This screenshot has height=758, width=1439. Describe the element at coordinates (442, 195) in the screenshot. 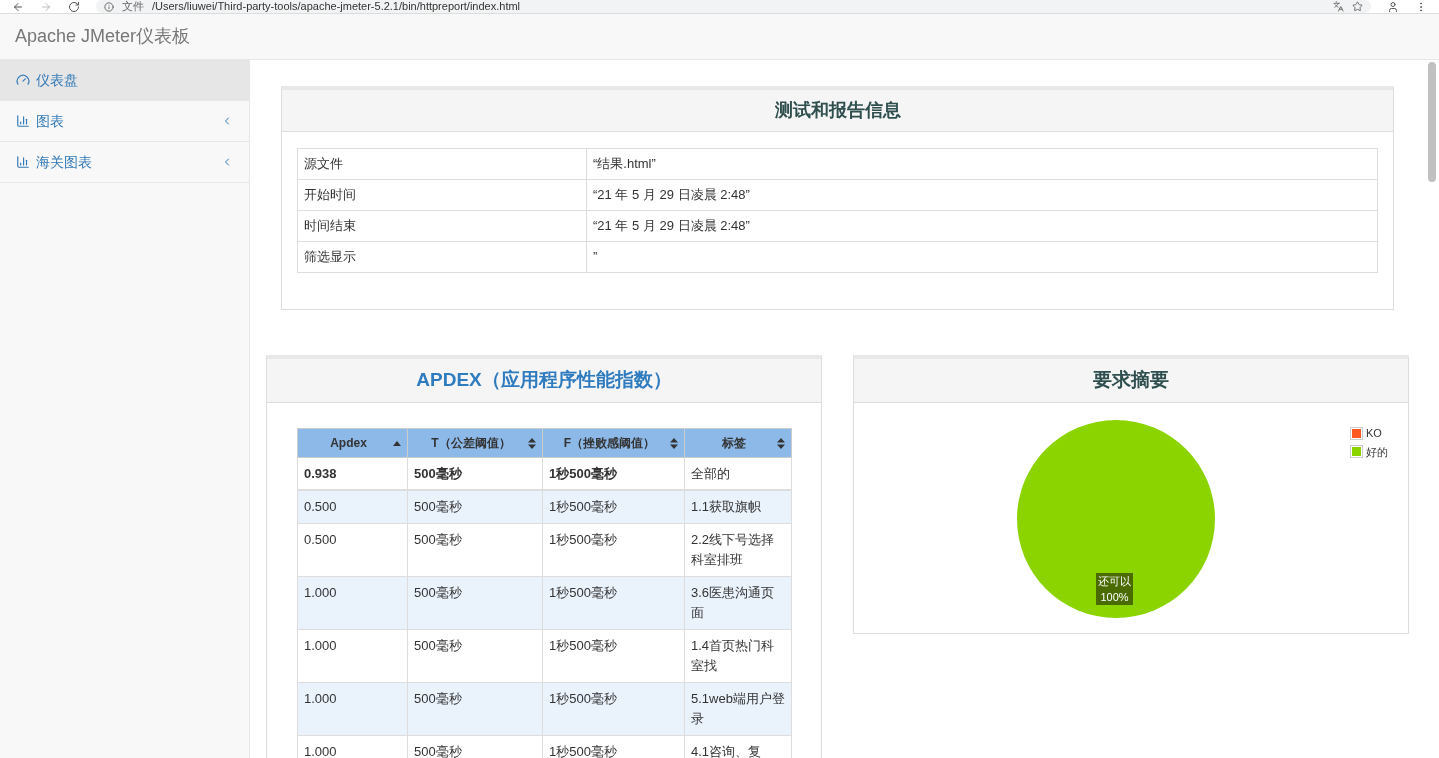

I see `info-key: 开始时间` at that location.